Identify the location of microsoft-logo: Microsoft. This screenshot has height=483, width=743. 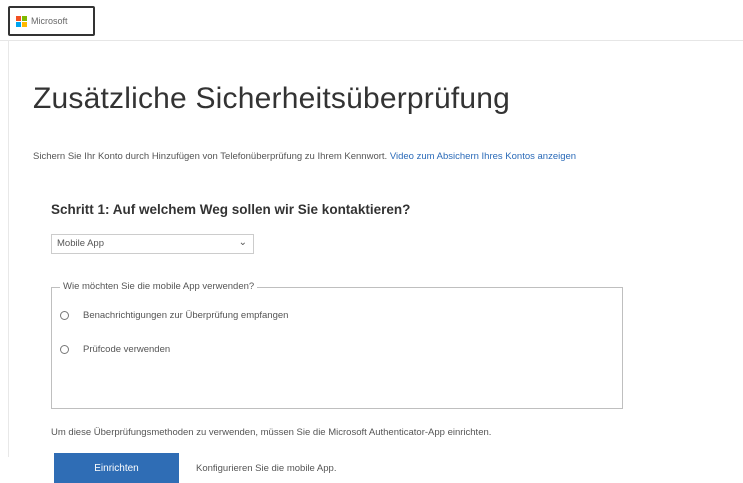
(51, 21).